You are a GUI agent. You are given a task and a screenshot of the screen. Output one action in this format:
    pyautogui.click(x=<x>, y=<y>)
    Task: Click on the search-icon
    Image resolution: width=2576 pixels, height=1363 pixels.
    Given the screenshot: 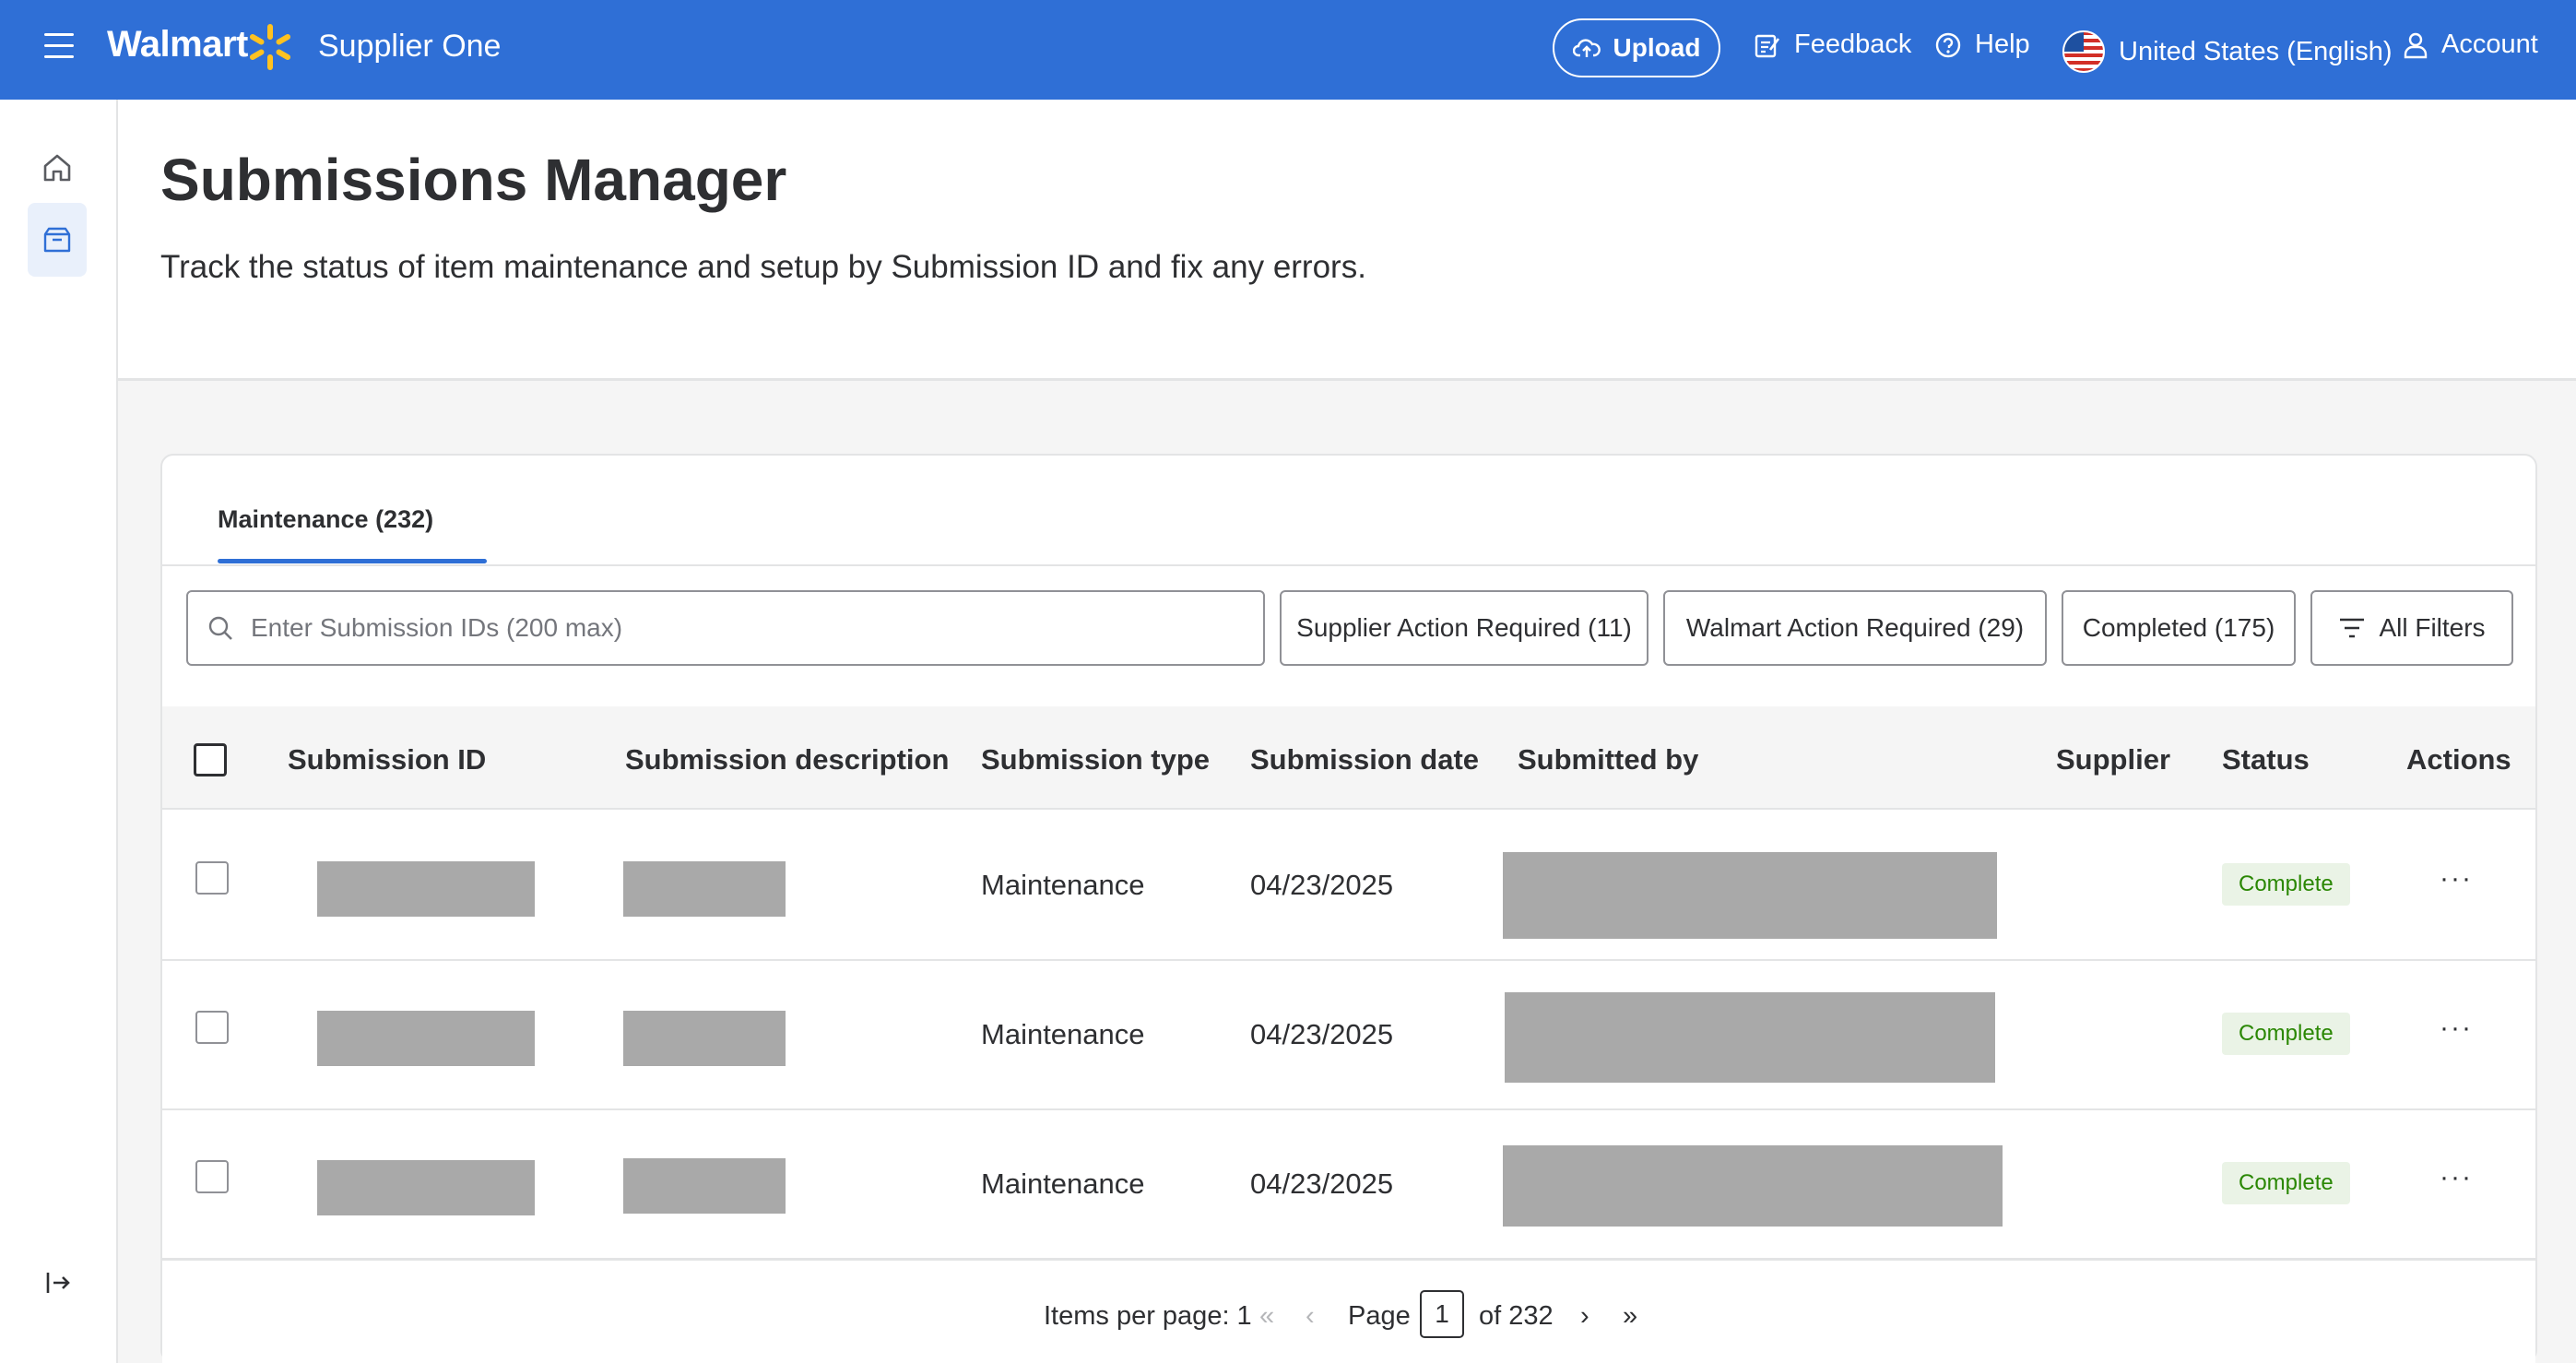 What is the action you would take?
    pyautogui.click(x=220, y=628)
    